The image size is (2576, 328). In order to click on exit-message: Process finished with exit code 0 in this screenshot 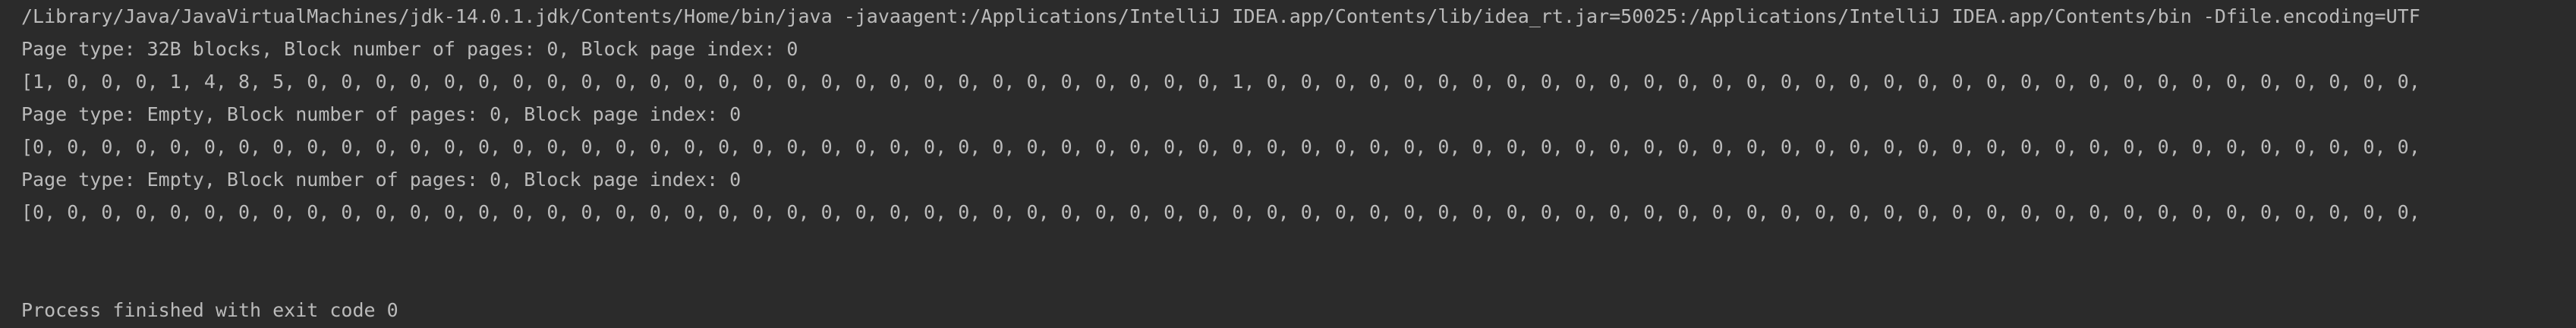, I will do `click(209, 310)`.